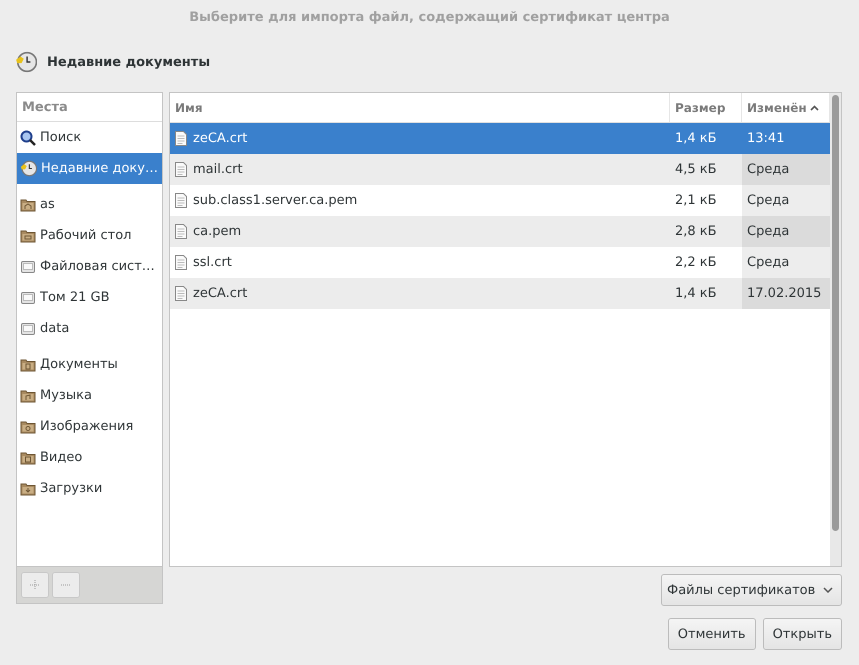  Describe the element at coordinates (86, 235) in the screenshot. I see `sidebar-item-label: Рабочий стол` at that location.